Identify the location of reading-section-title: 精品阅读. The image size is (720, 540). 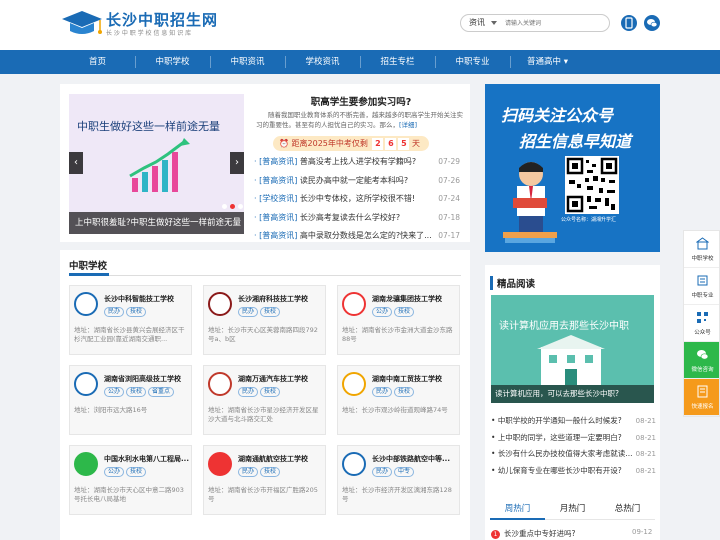
(512, 283).